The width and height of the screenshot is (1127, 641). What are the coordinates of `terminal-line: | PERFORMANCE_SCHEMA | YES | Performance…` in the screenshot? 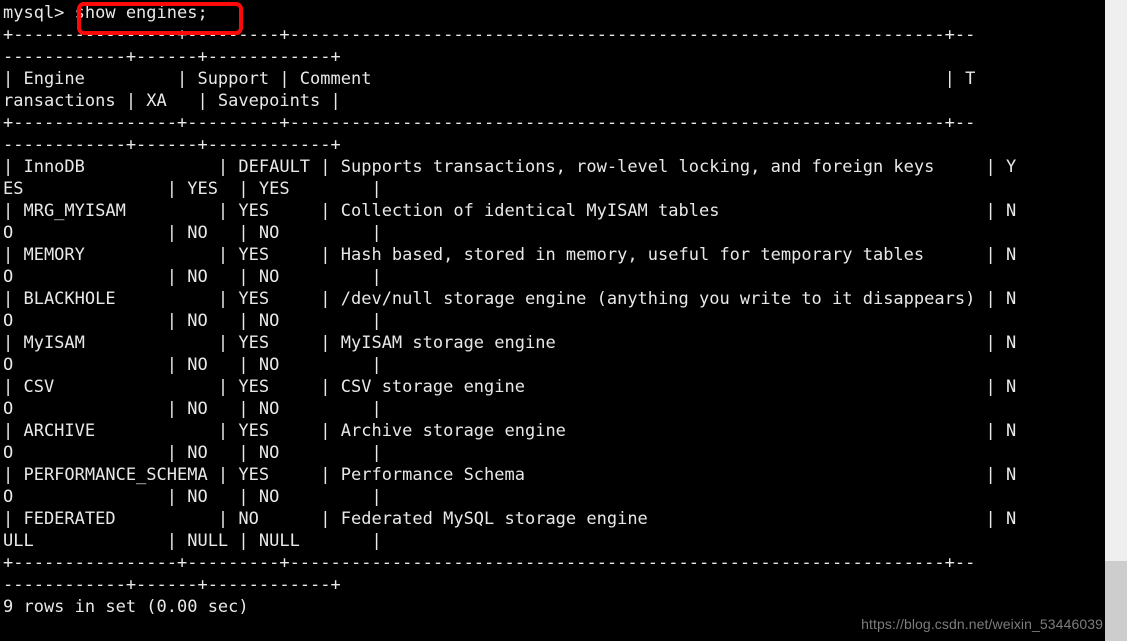 It's located at (510, 475).